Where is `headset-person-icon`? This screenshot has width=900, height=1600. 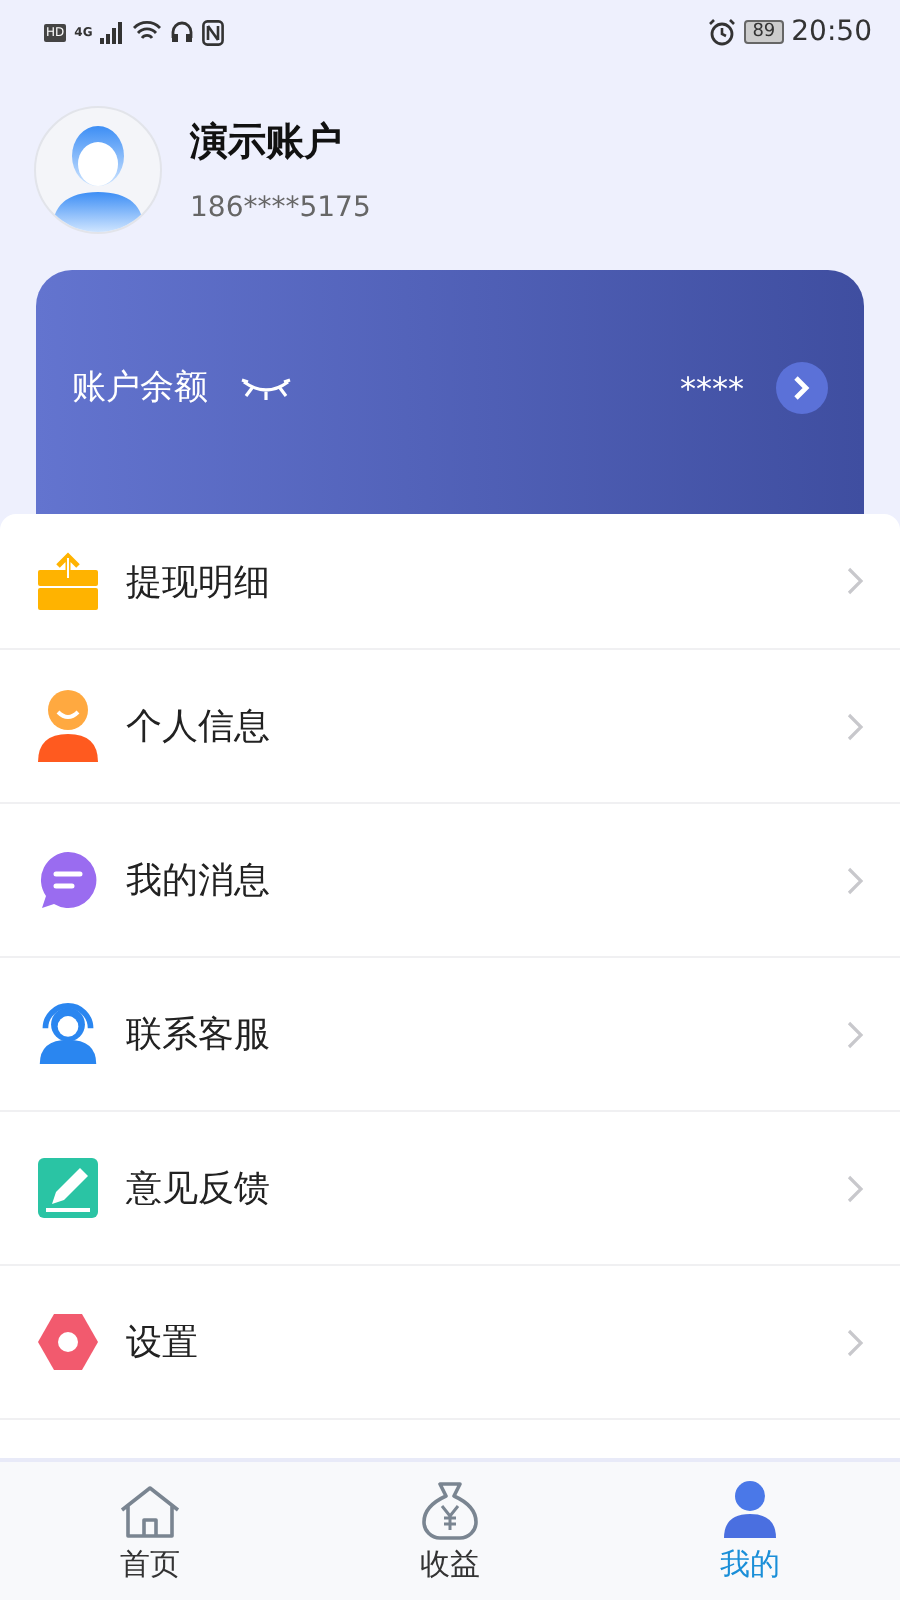 headset-person-icon is located at coordinates (68, 1034).